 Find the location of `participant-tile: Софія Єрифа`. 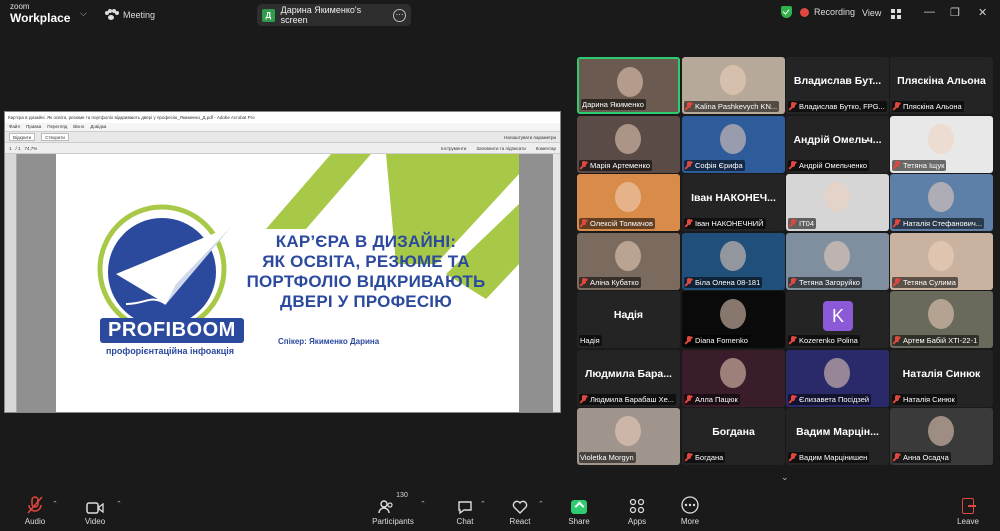

participant-tile: Софія Єрифа is located at coordinates (733, 144).